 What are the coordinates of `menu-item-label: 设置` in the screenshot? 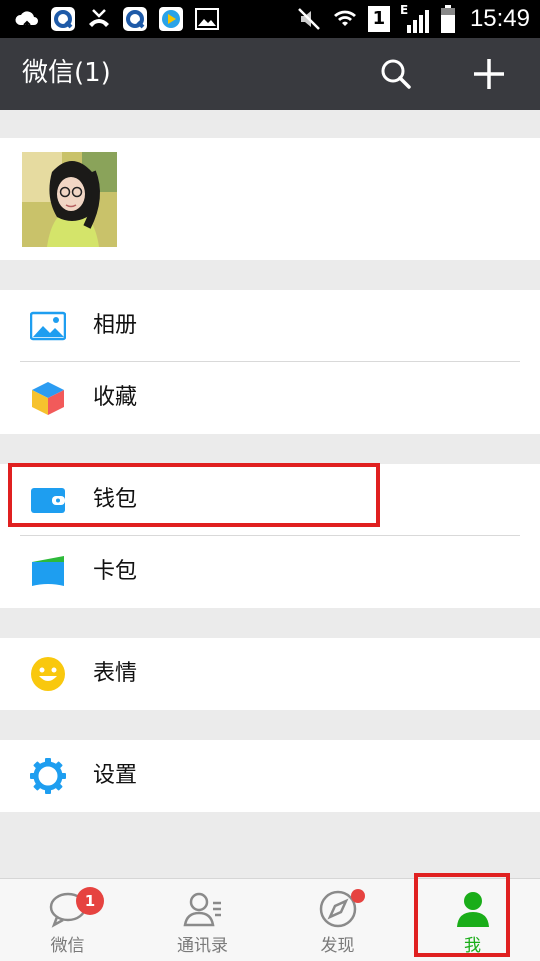 It's located at (115, 775).